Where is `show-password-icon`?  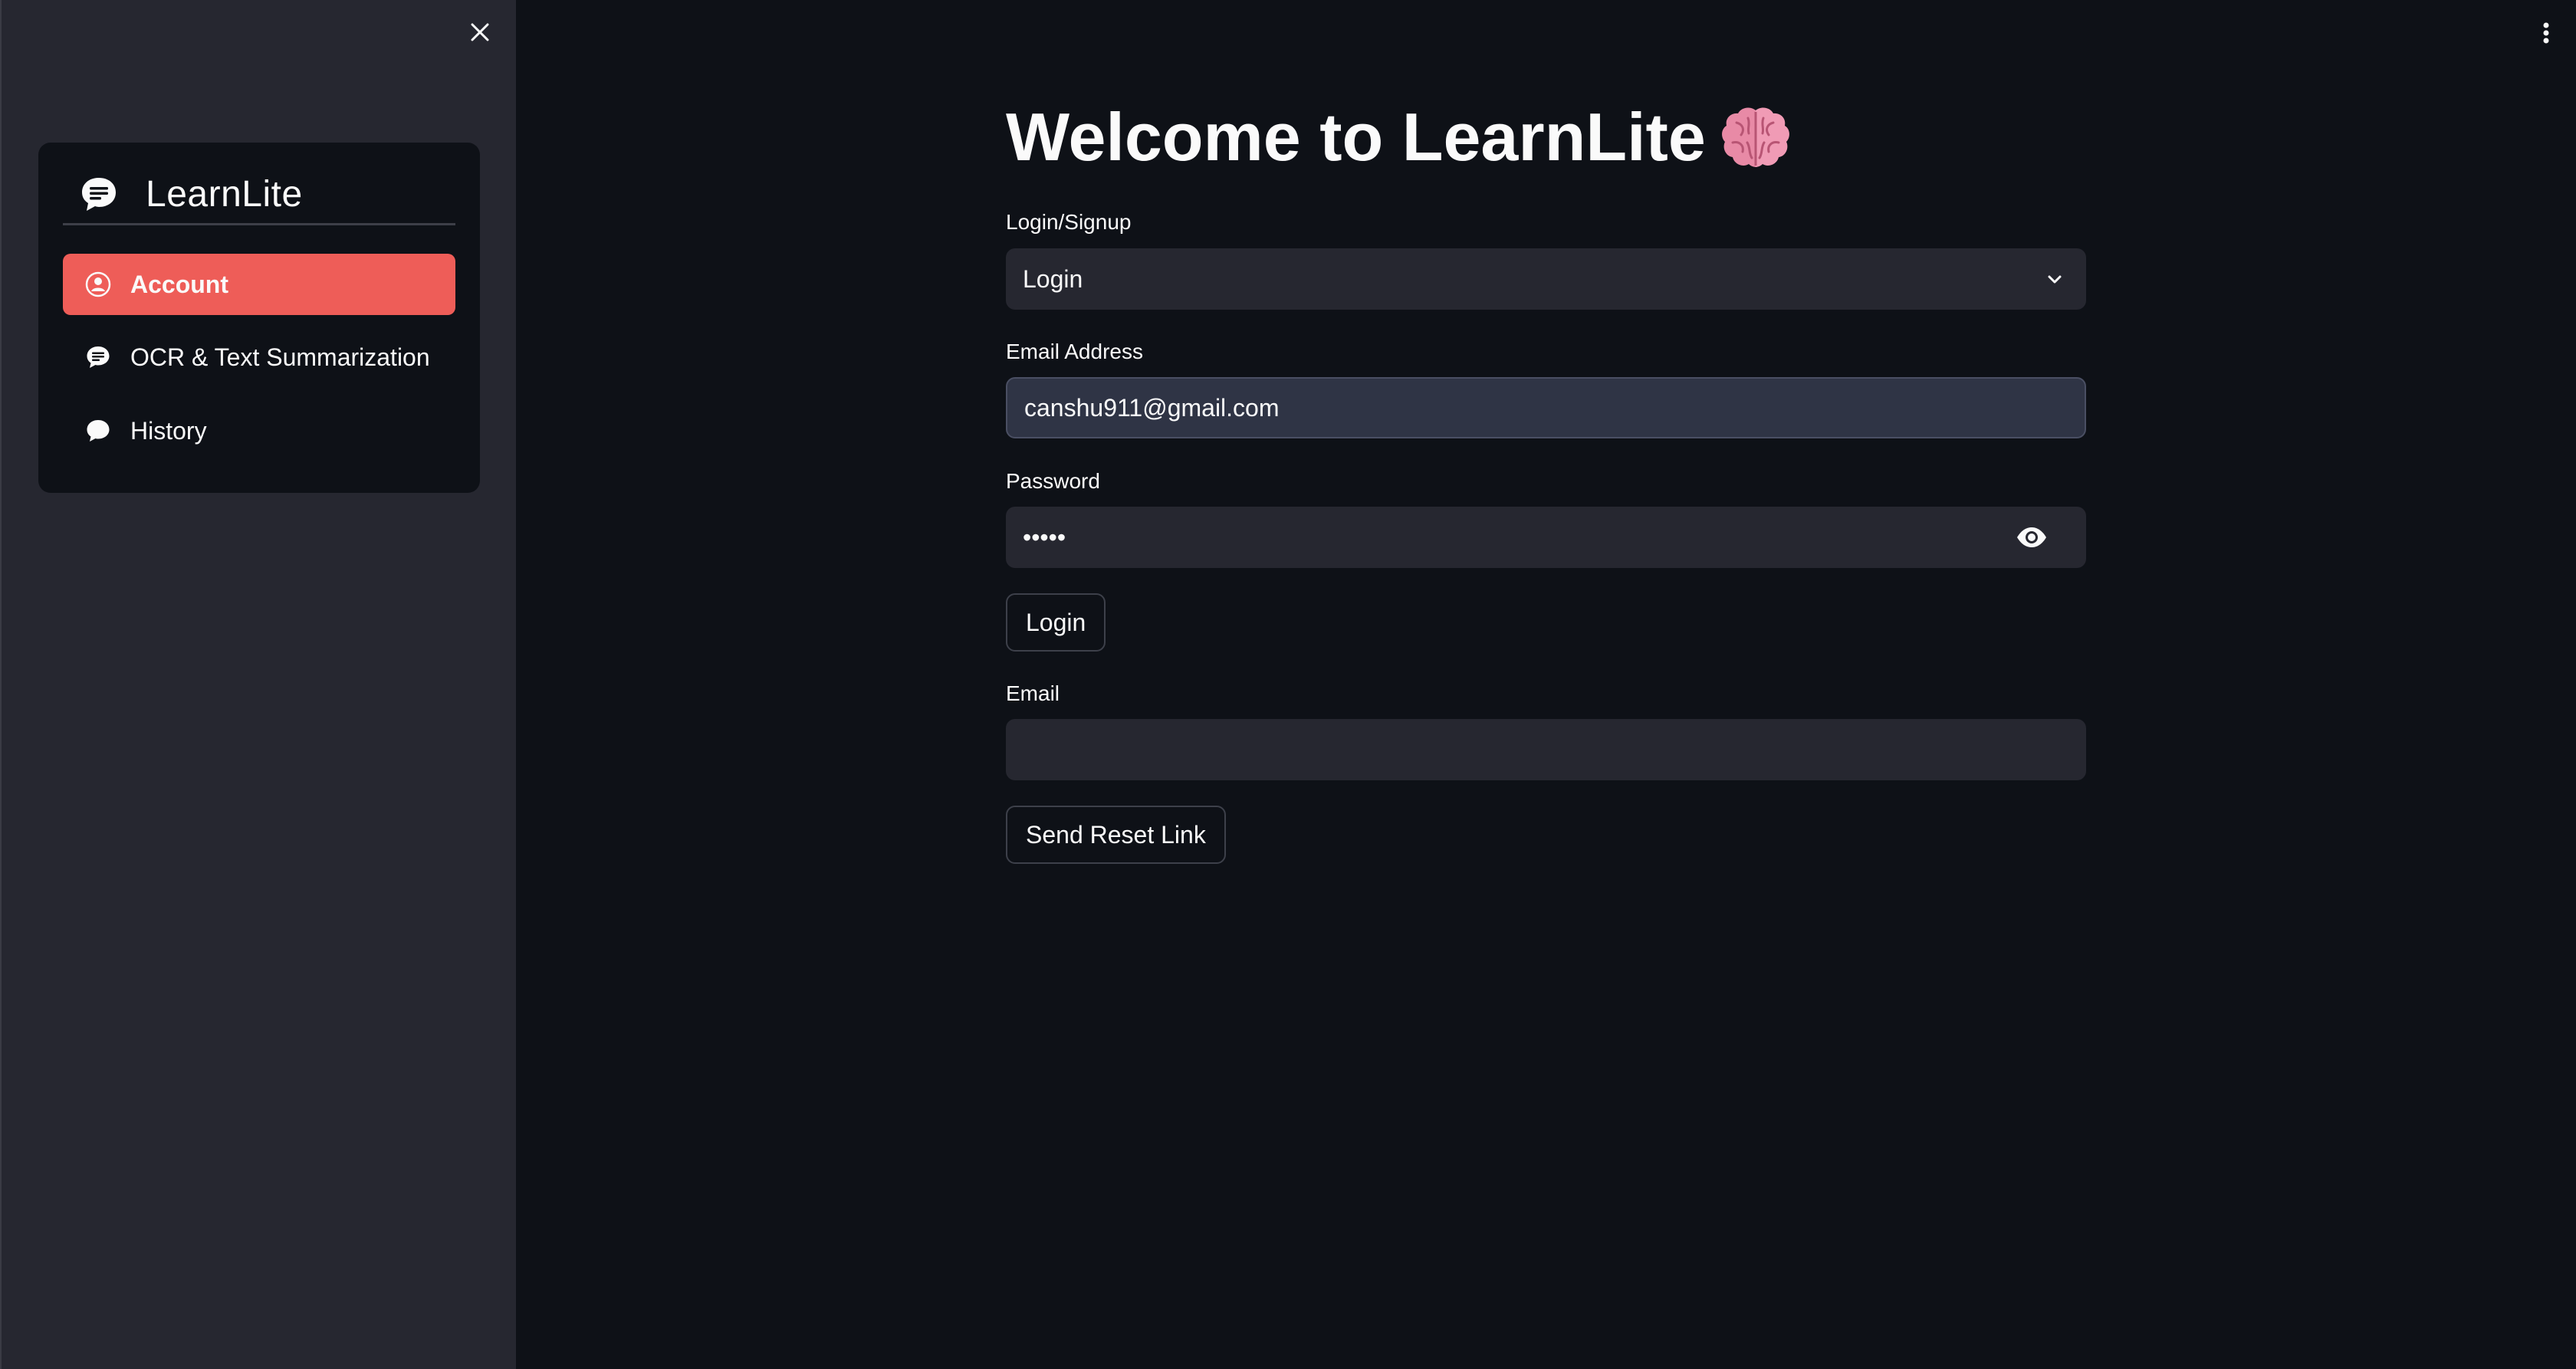 show-password-icon is located at coordinates (2032, 537).